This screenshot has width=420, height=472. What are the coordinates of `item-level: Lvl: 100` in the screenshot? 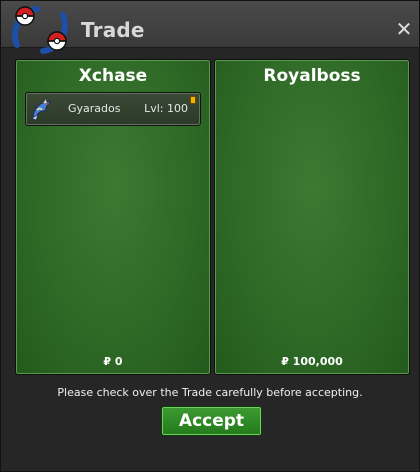 It's located at (166, 108).